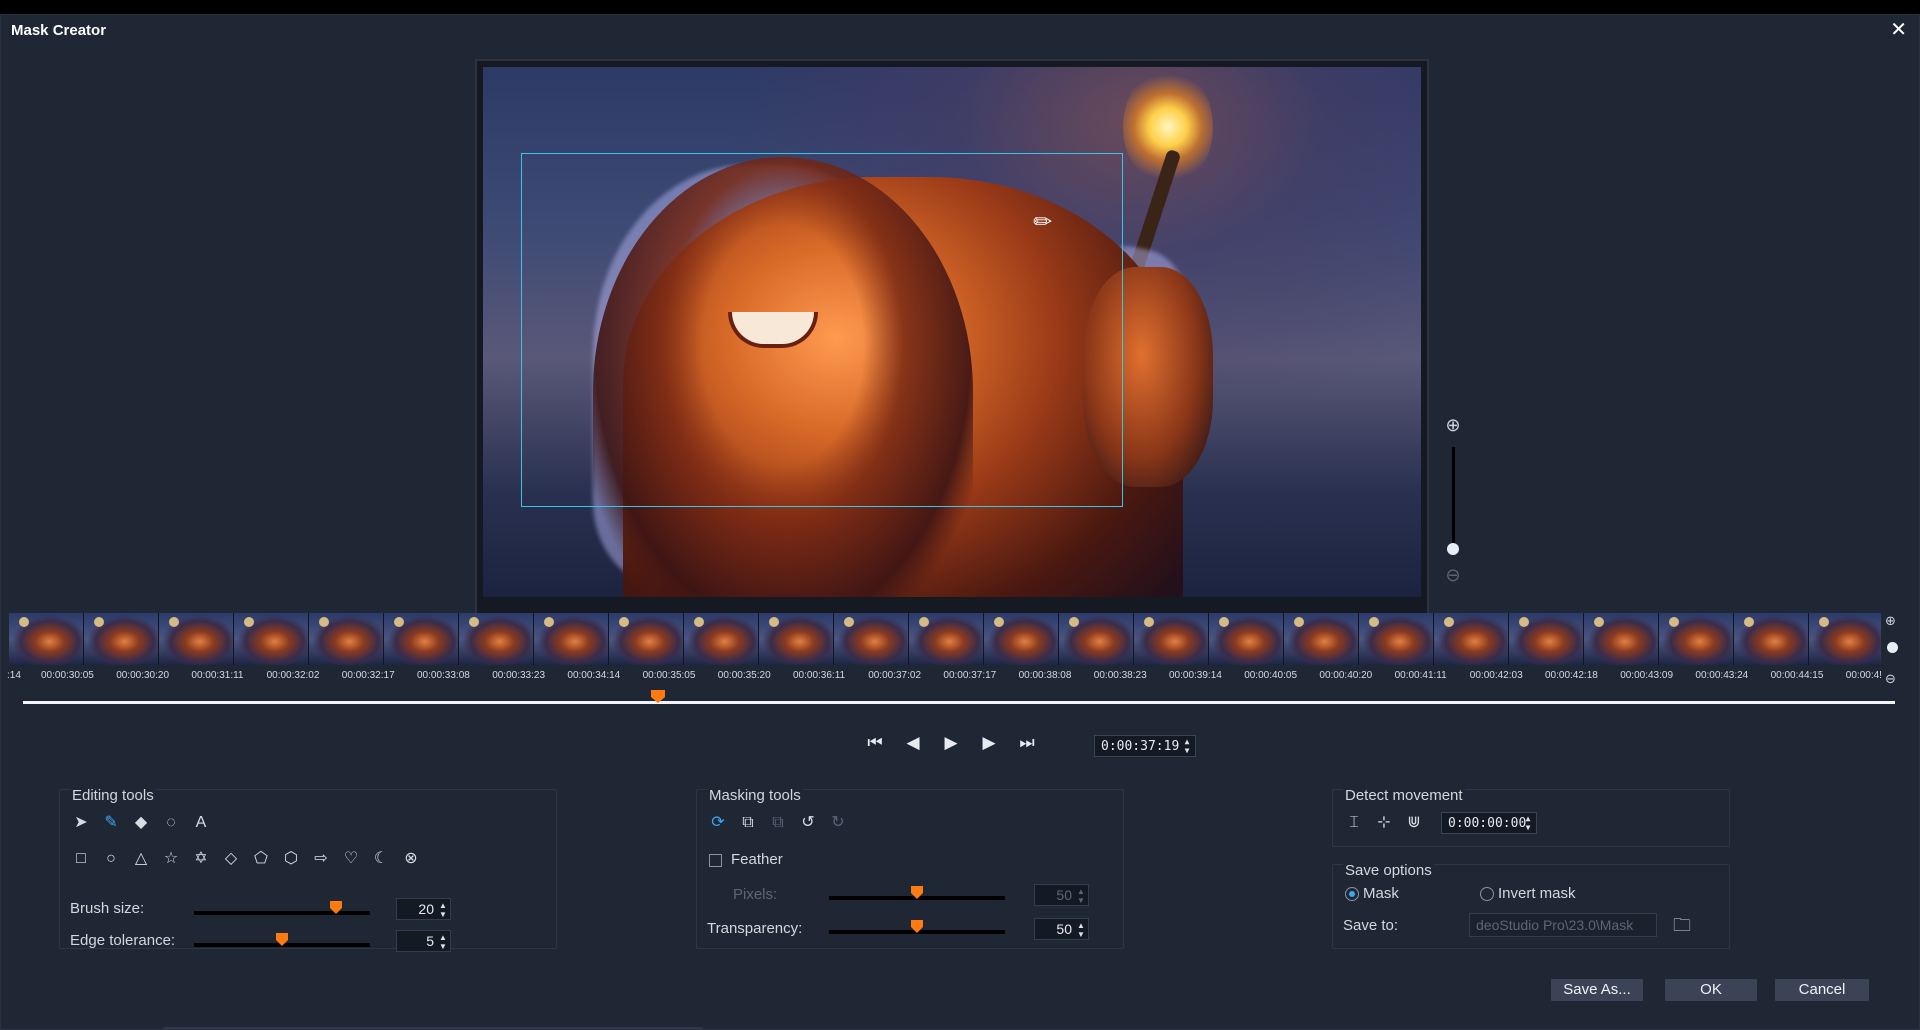 The height and width of the screenshot is (1030, 1920). I want to click on arrow-shape-icon: ⇨, so click(321, 859).